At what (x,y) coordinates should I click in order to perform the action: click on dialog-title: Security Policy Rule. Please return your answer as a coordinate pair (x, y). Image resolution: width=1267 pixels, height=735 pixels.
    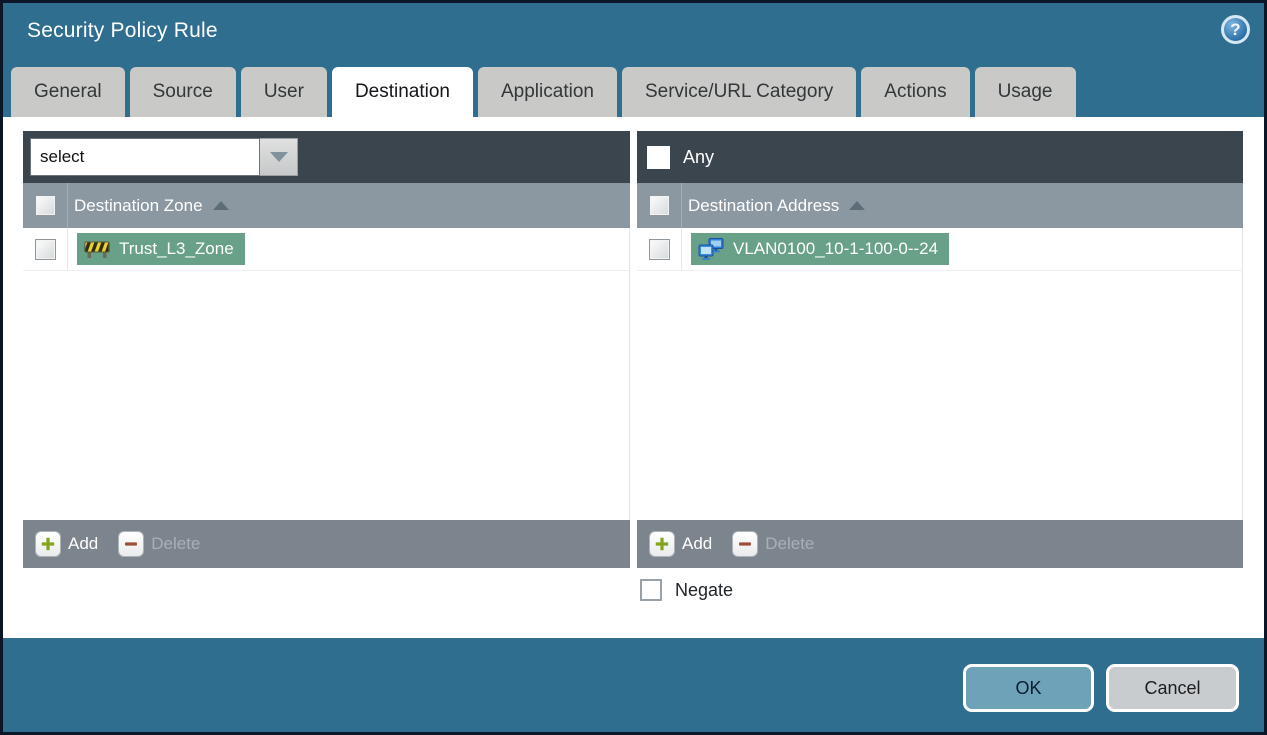
    Looking at the image, I should click on (122, 30).